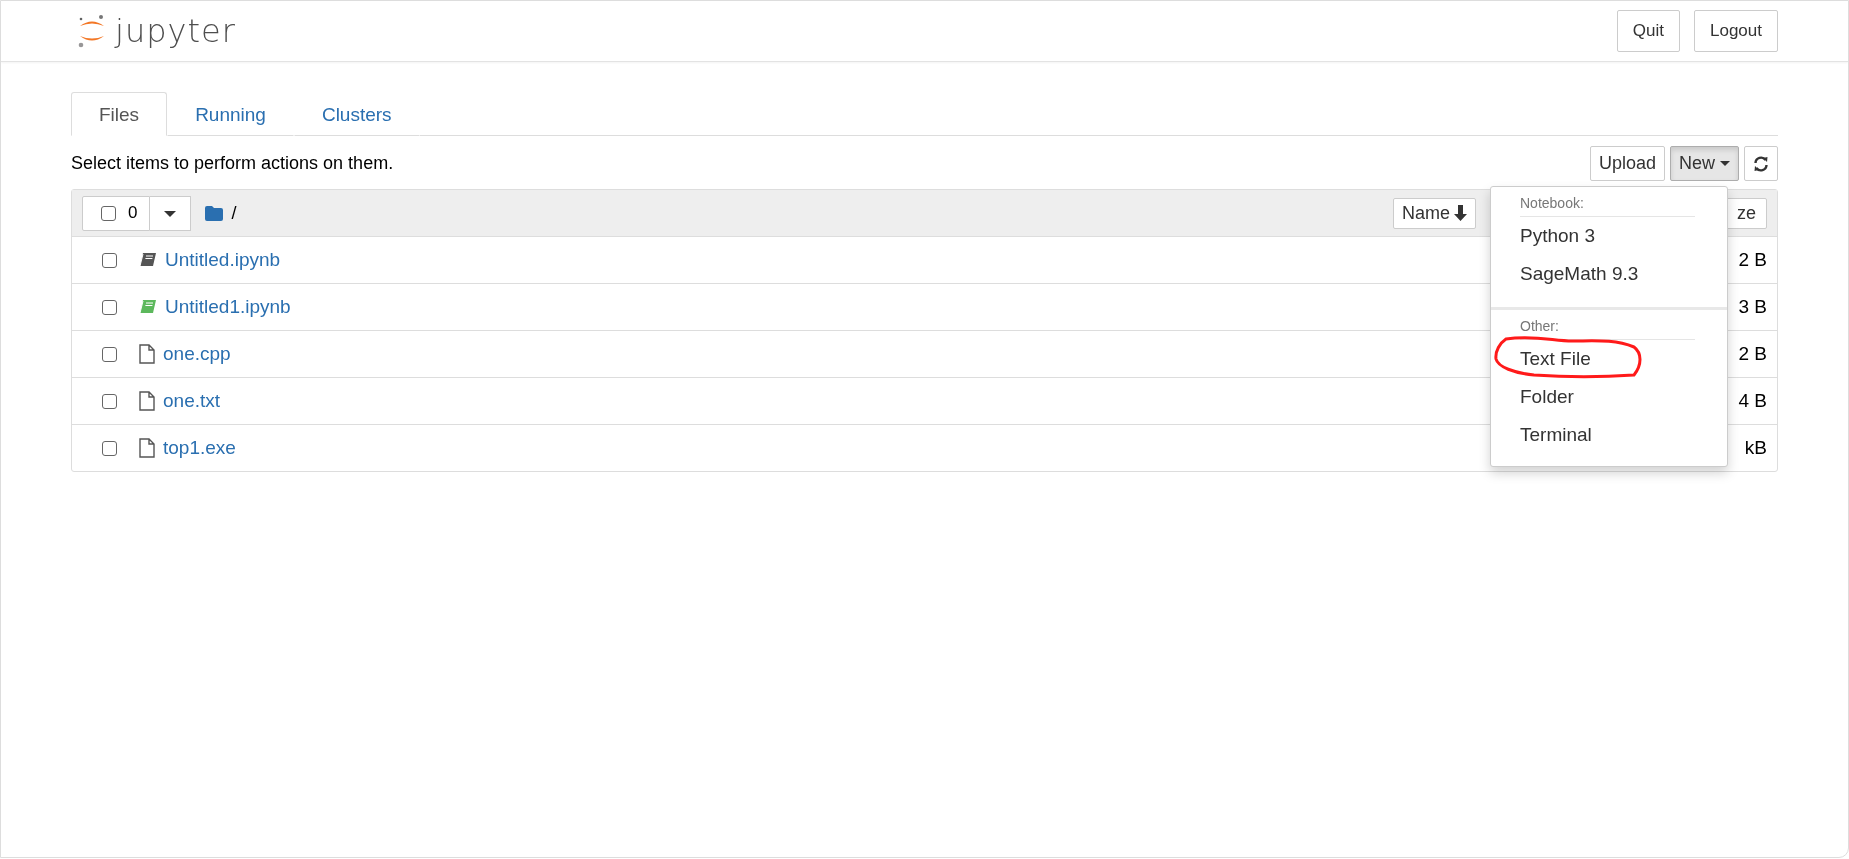 The height and width of the screenshot is (859, 1849). Describe the element at coordinates (197, 354) in the screenshot. I see `file-link: one.cpp` at that location.